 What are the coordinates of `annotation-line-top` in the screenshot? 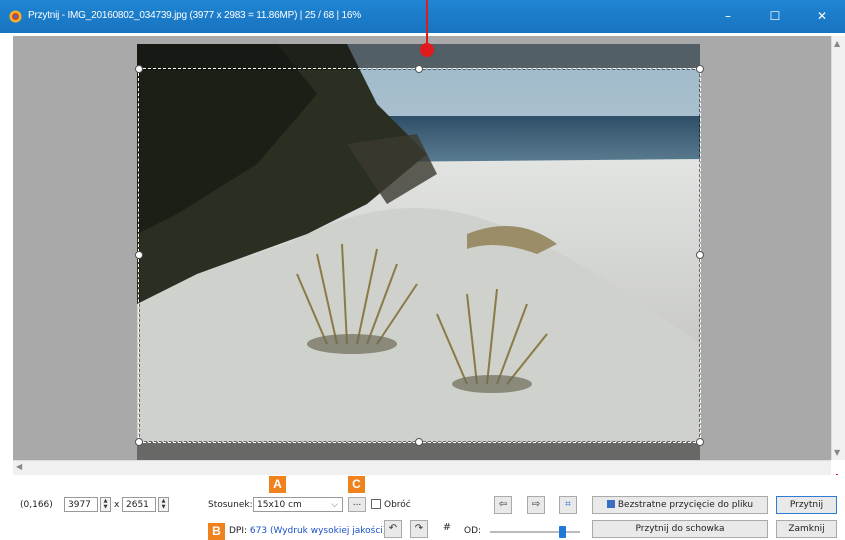 It's located at (427, 22).